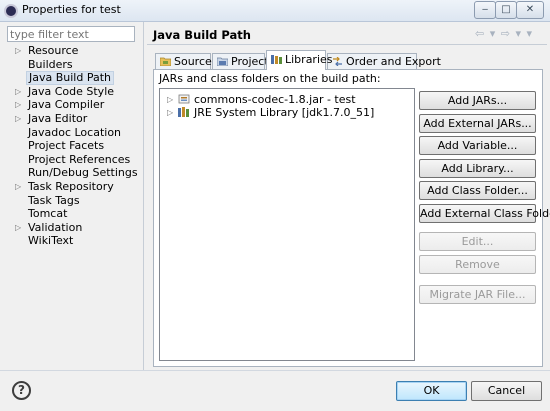 This screenshot has height=411, width=550. I want to click on nav-item-label: Project Facets, so click(66, 146).